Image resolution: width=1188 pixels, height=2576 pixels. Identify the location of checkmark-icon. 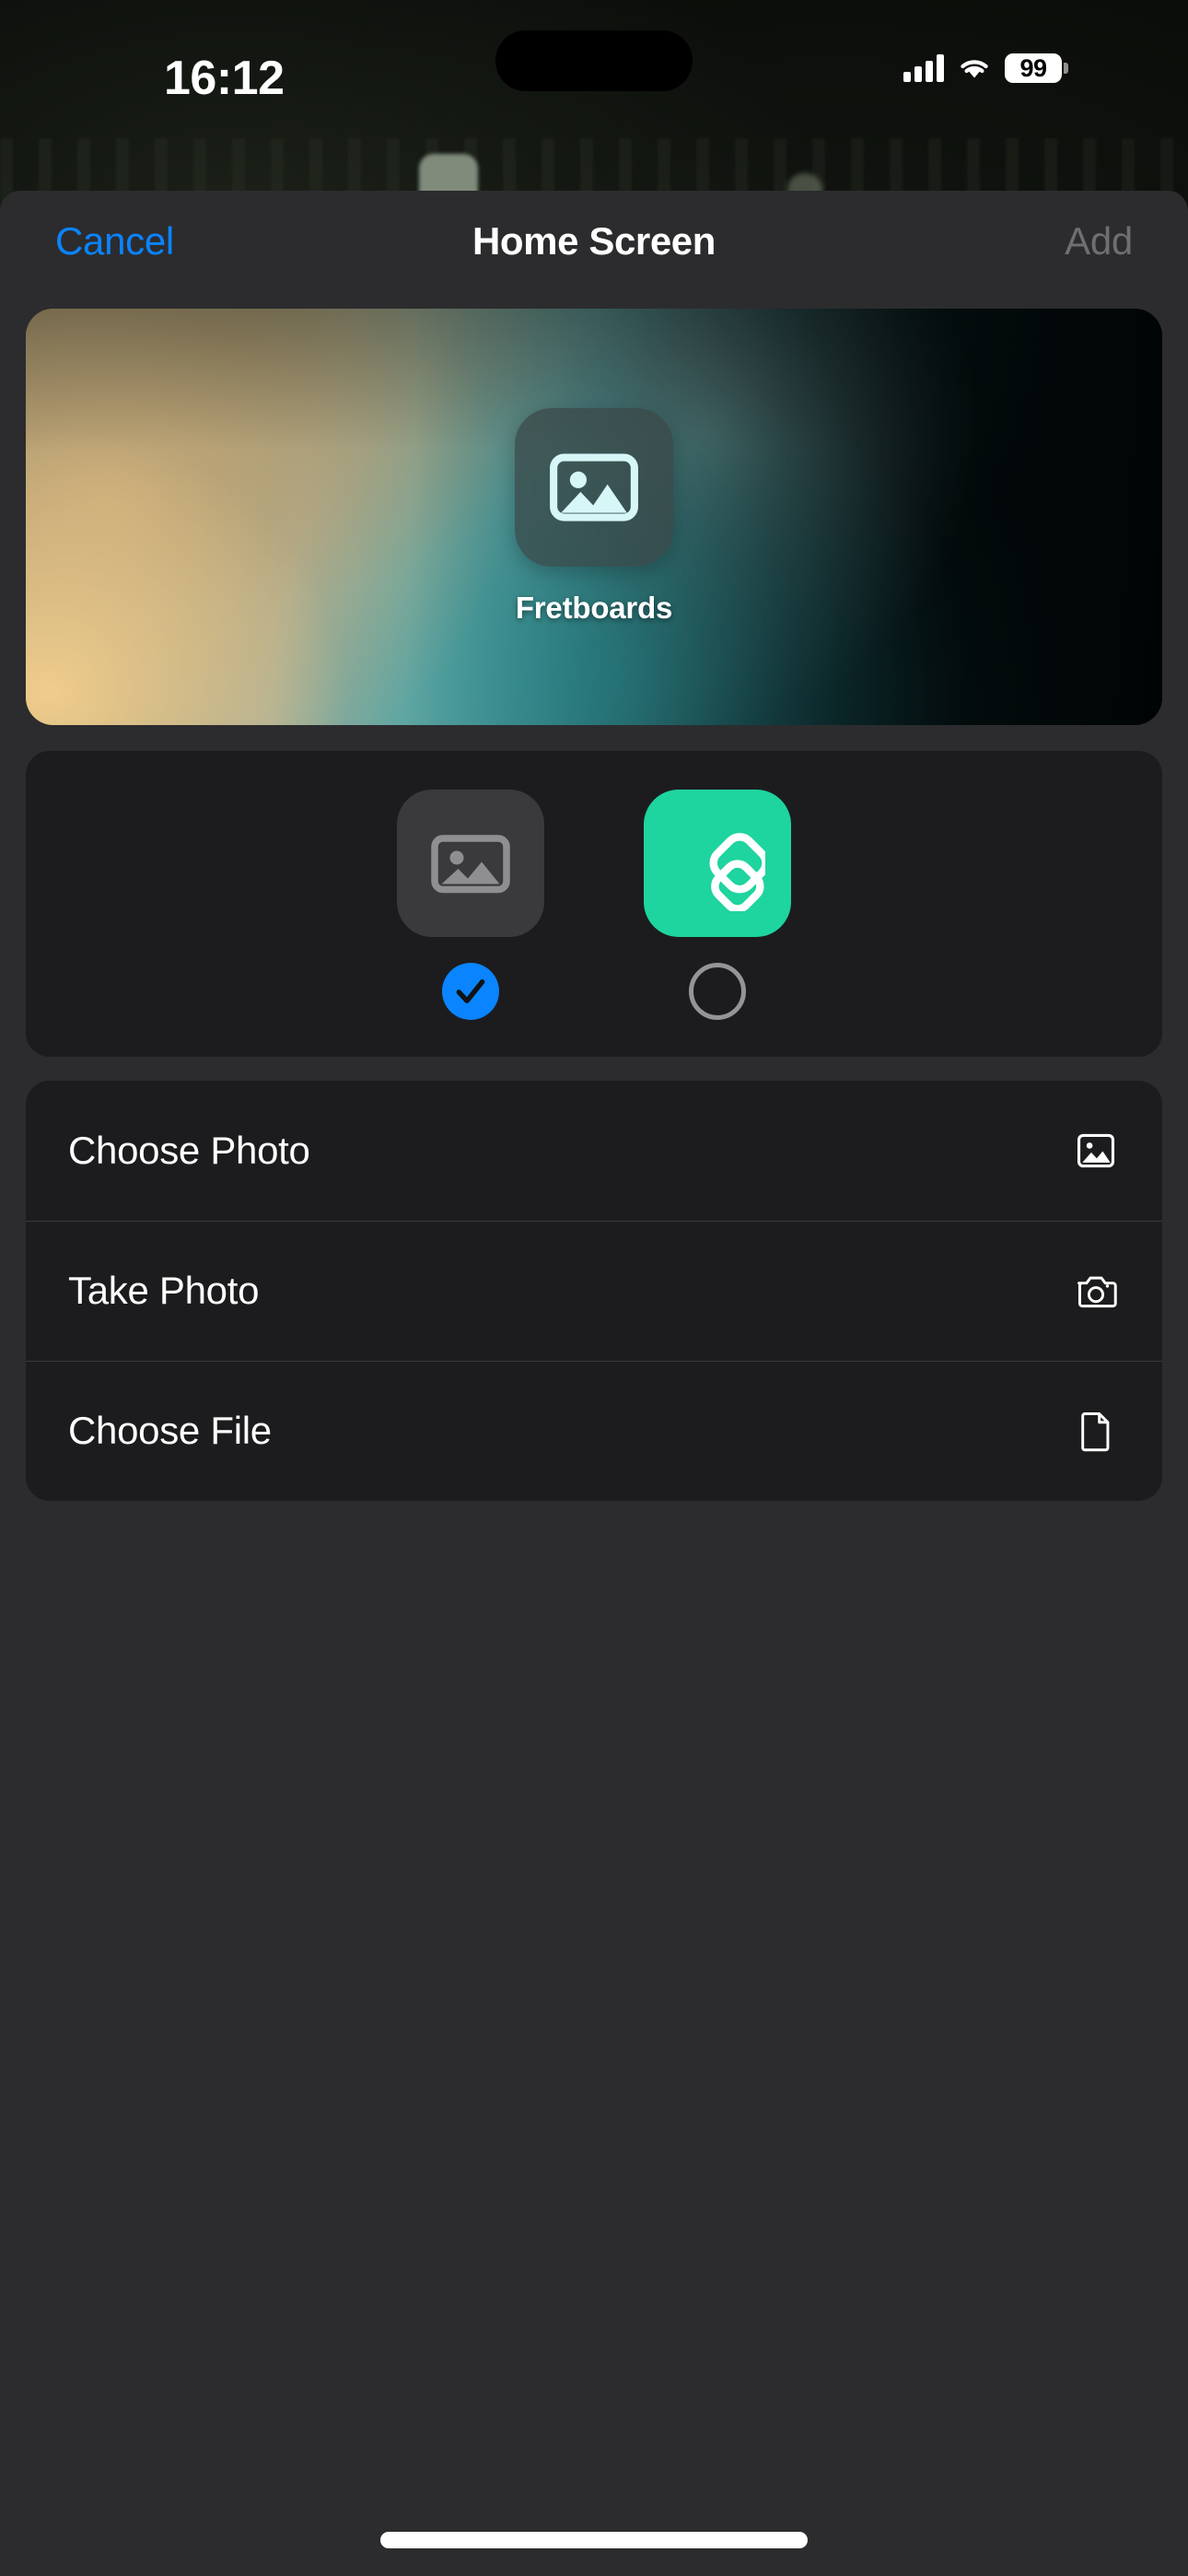
(470, 991).